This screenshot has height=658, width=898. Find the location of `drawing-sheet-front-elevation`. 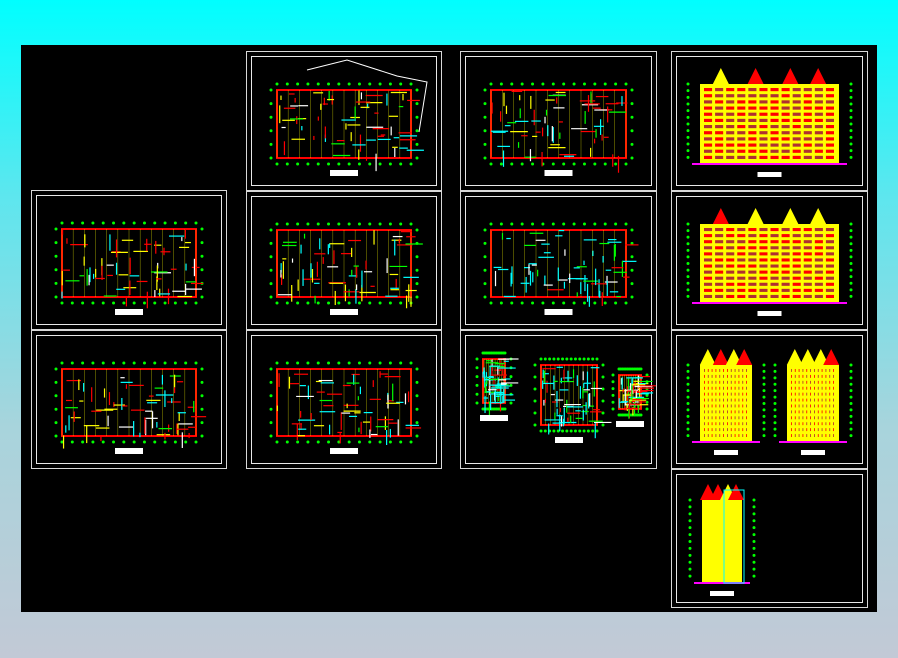

drawing-sheet-front-elevation is located at coordinates (769, 121).